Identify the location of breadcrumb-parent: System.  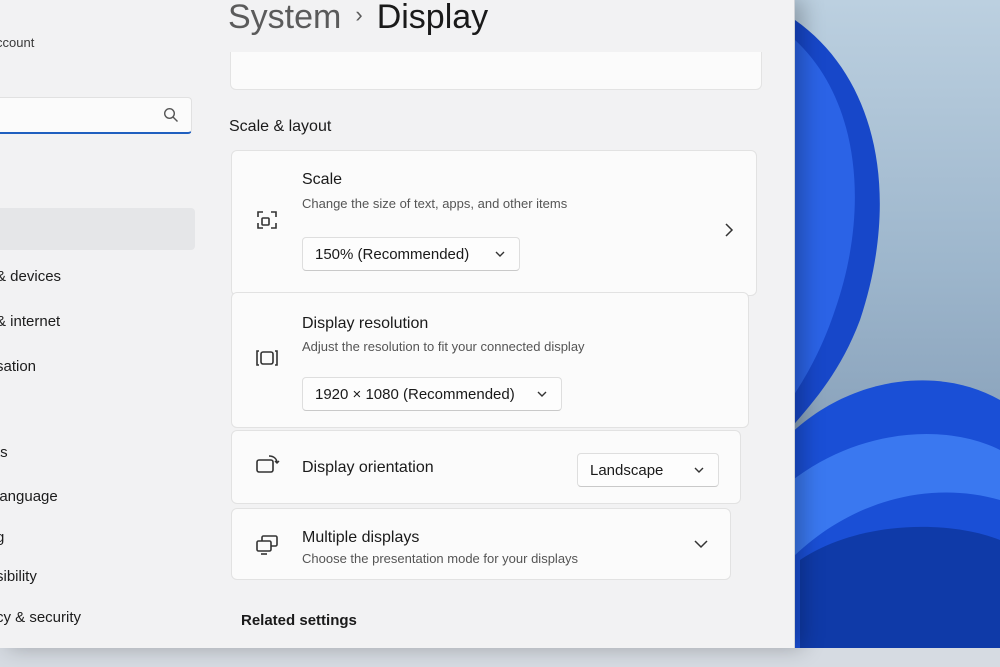
(284, 18).